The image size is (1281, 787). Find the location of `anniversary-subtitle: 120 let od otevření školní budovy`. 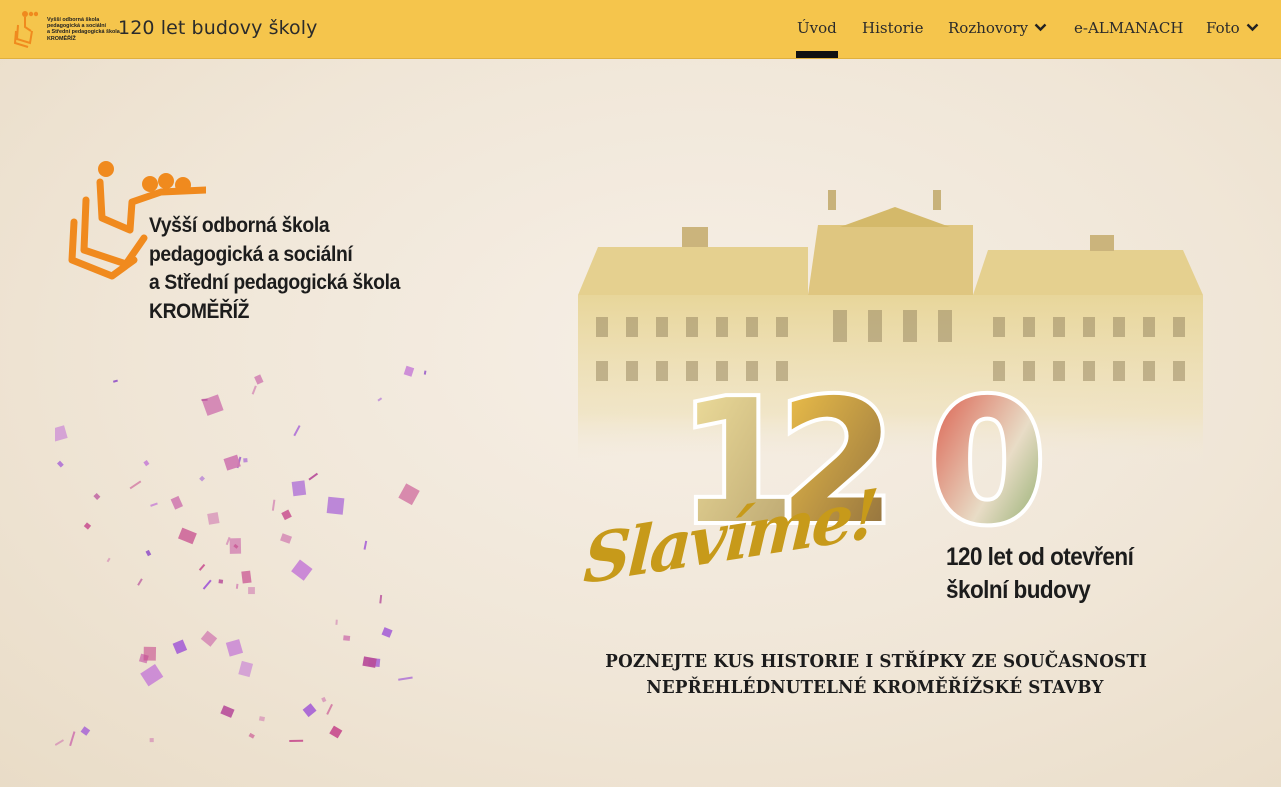

anniversary-subtitle: 120 let od otevření školní budovy is located at coordinates (1040, 573).